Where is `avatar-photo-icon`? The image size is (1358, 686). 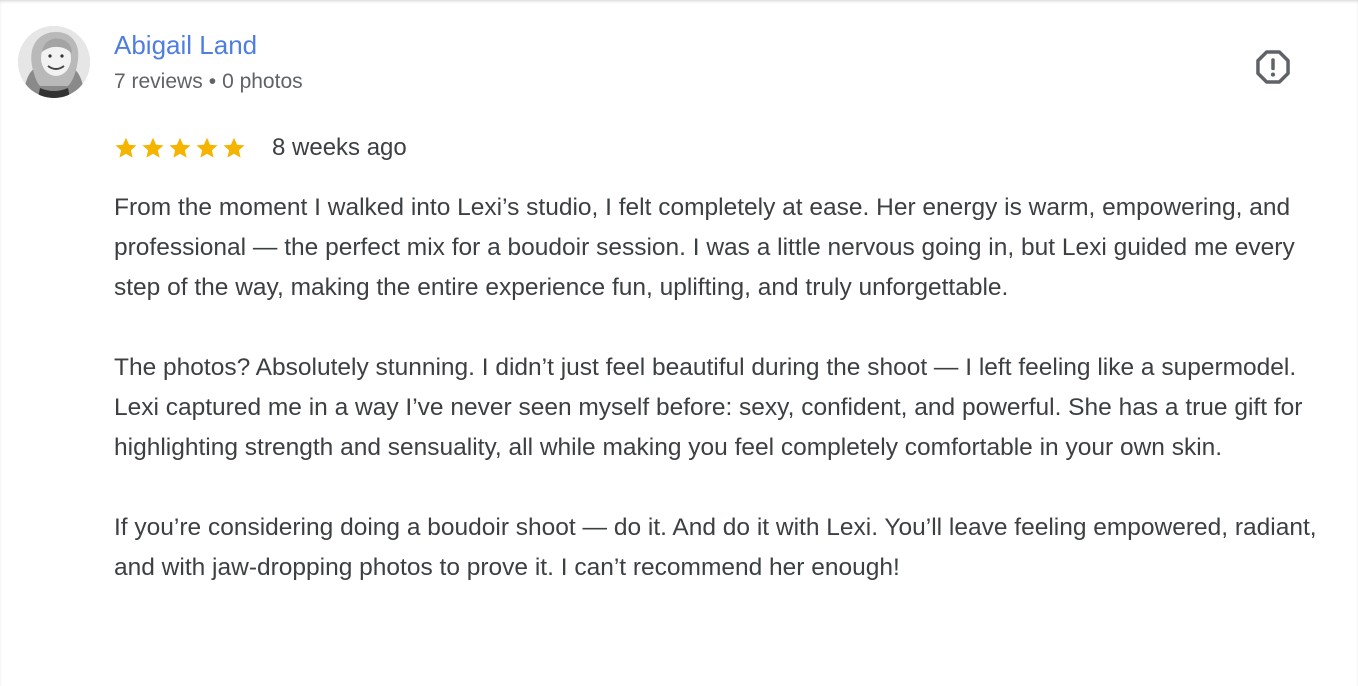
avatar-photo-icon is located at coordinates (54, 62).